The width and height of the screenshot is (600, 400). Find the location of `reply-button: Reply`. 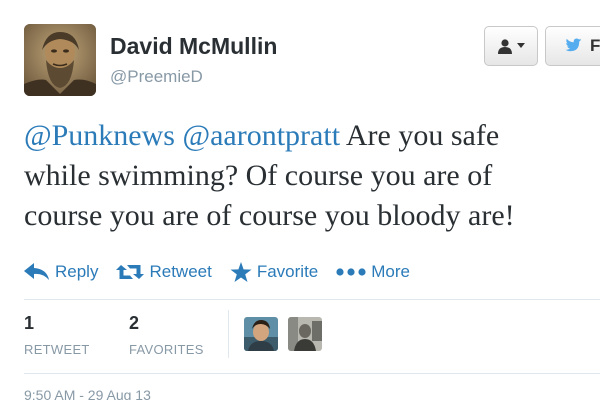

reply-button: Reply is located at coordinates (61, 272).